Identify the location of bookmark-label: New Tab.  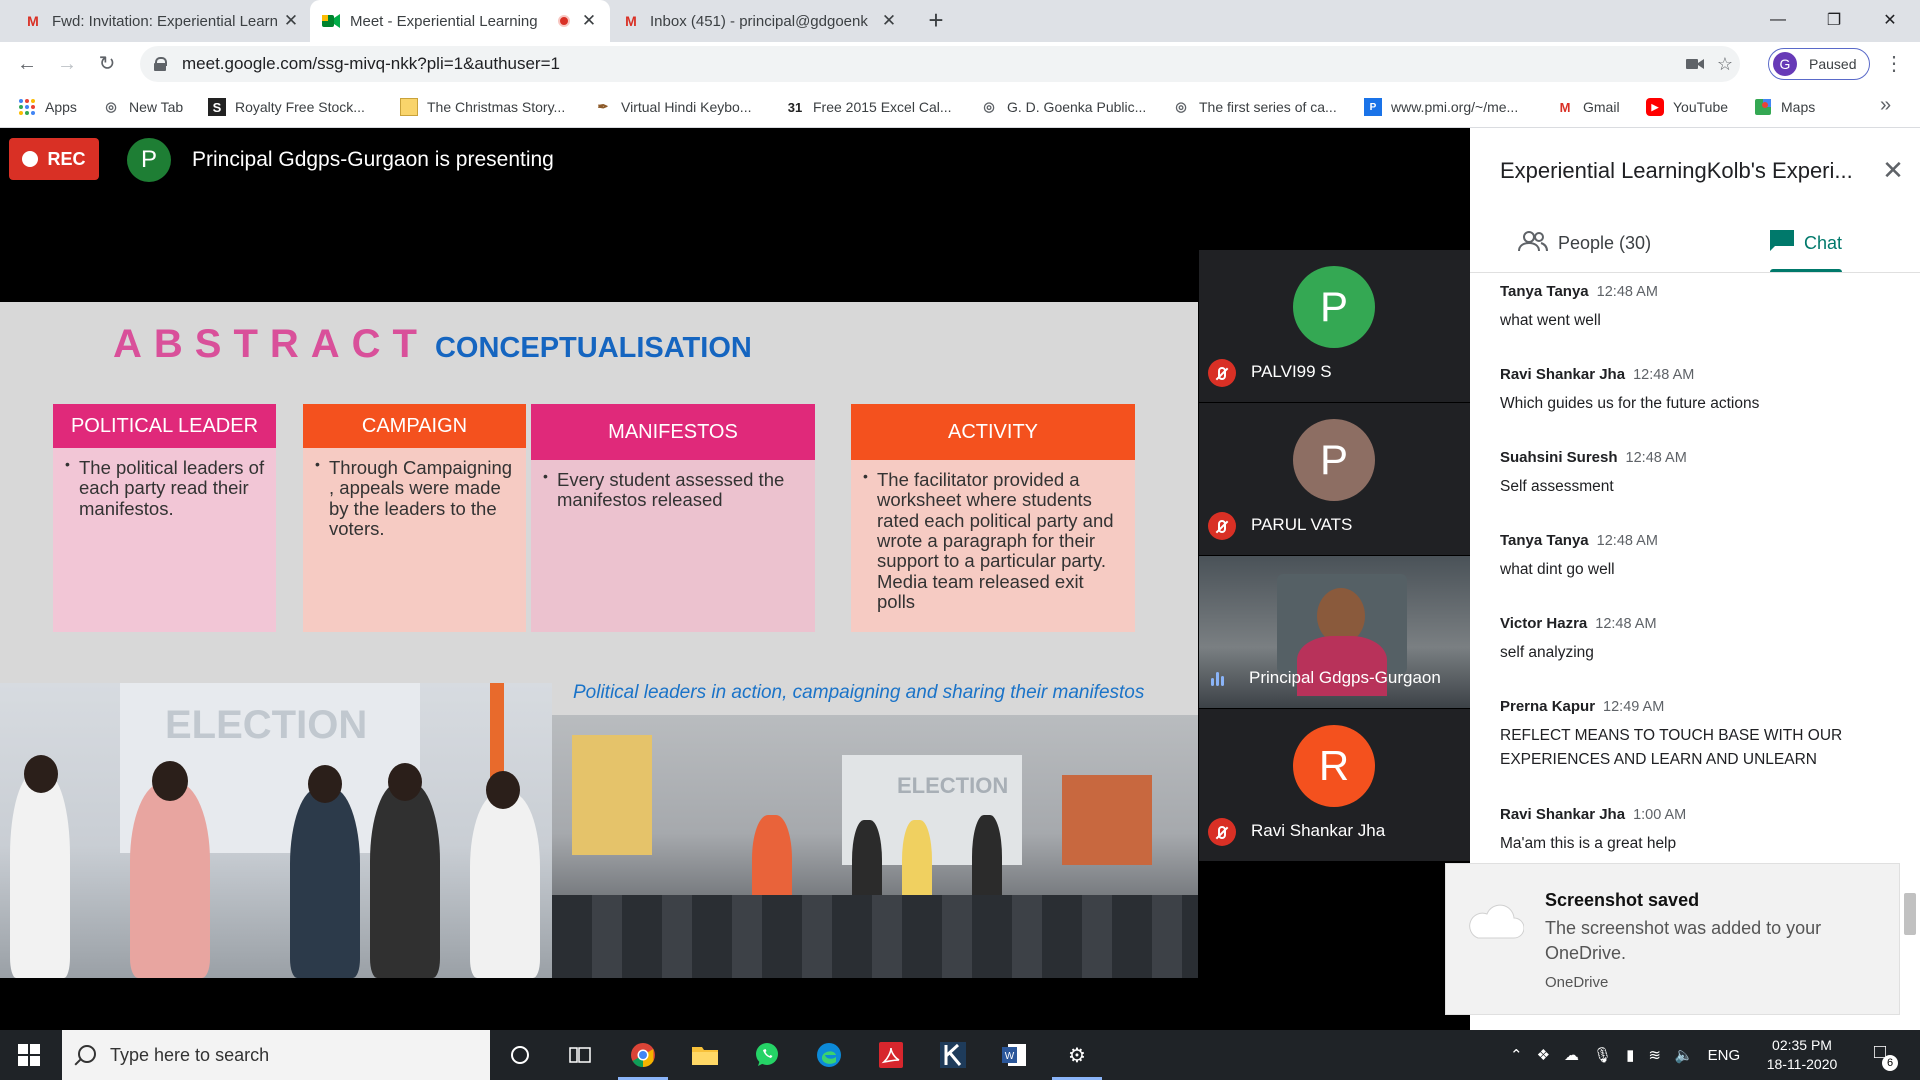
(156, 107).